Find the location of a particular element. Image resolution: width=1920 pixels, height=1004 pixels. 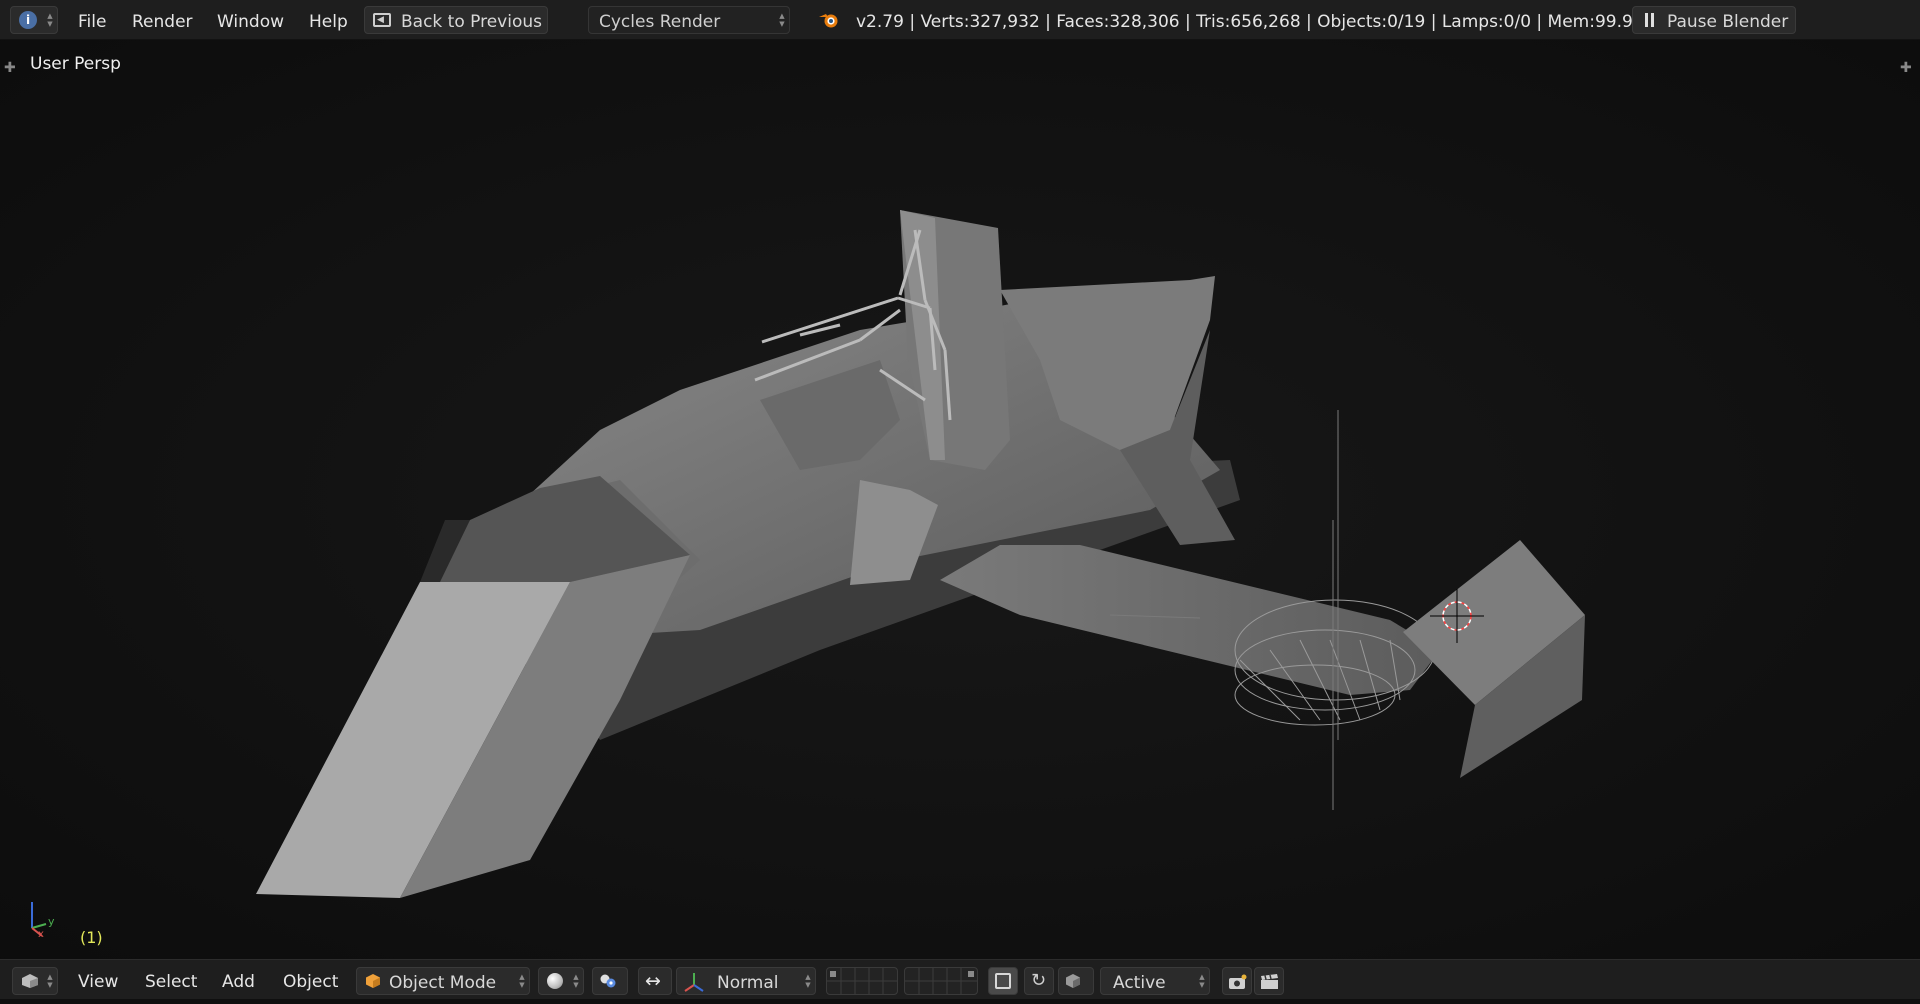

transform-axes-icon is located at coordinates (694, 984).